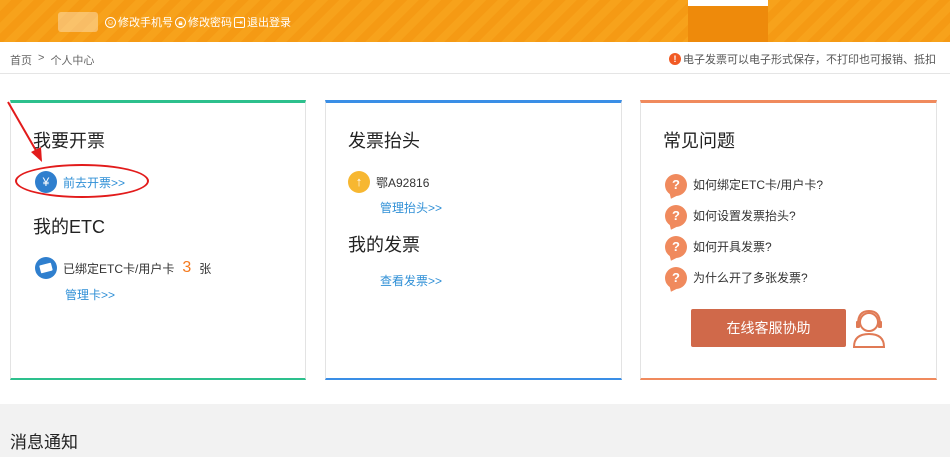 The image size is (950, 457). Describe the element at coordinates (78, 22) in the screenshot. I see `logo` at that location.